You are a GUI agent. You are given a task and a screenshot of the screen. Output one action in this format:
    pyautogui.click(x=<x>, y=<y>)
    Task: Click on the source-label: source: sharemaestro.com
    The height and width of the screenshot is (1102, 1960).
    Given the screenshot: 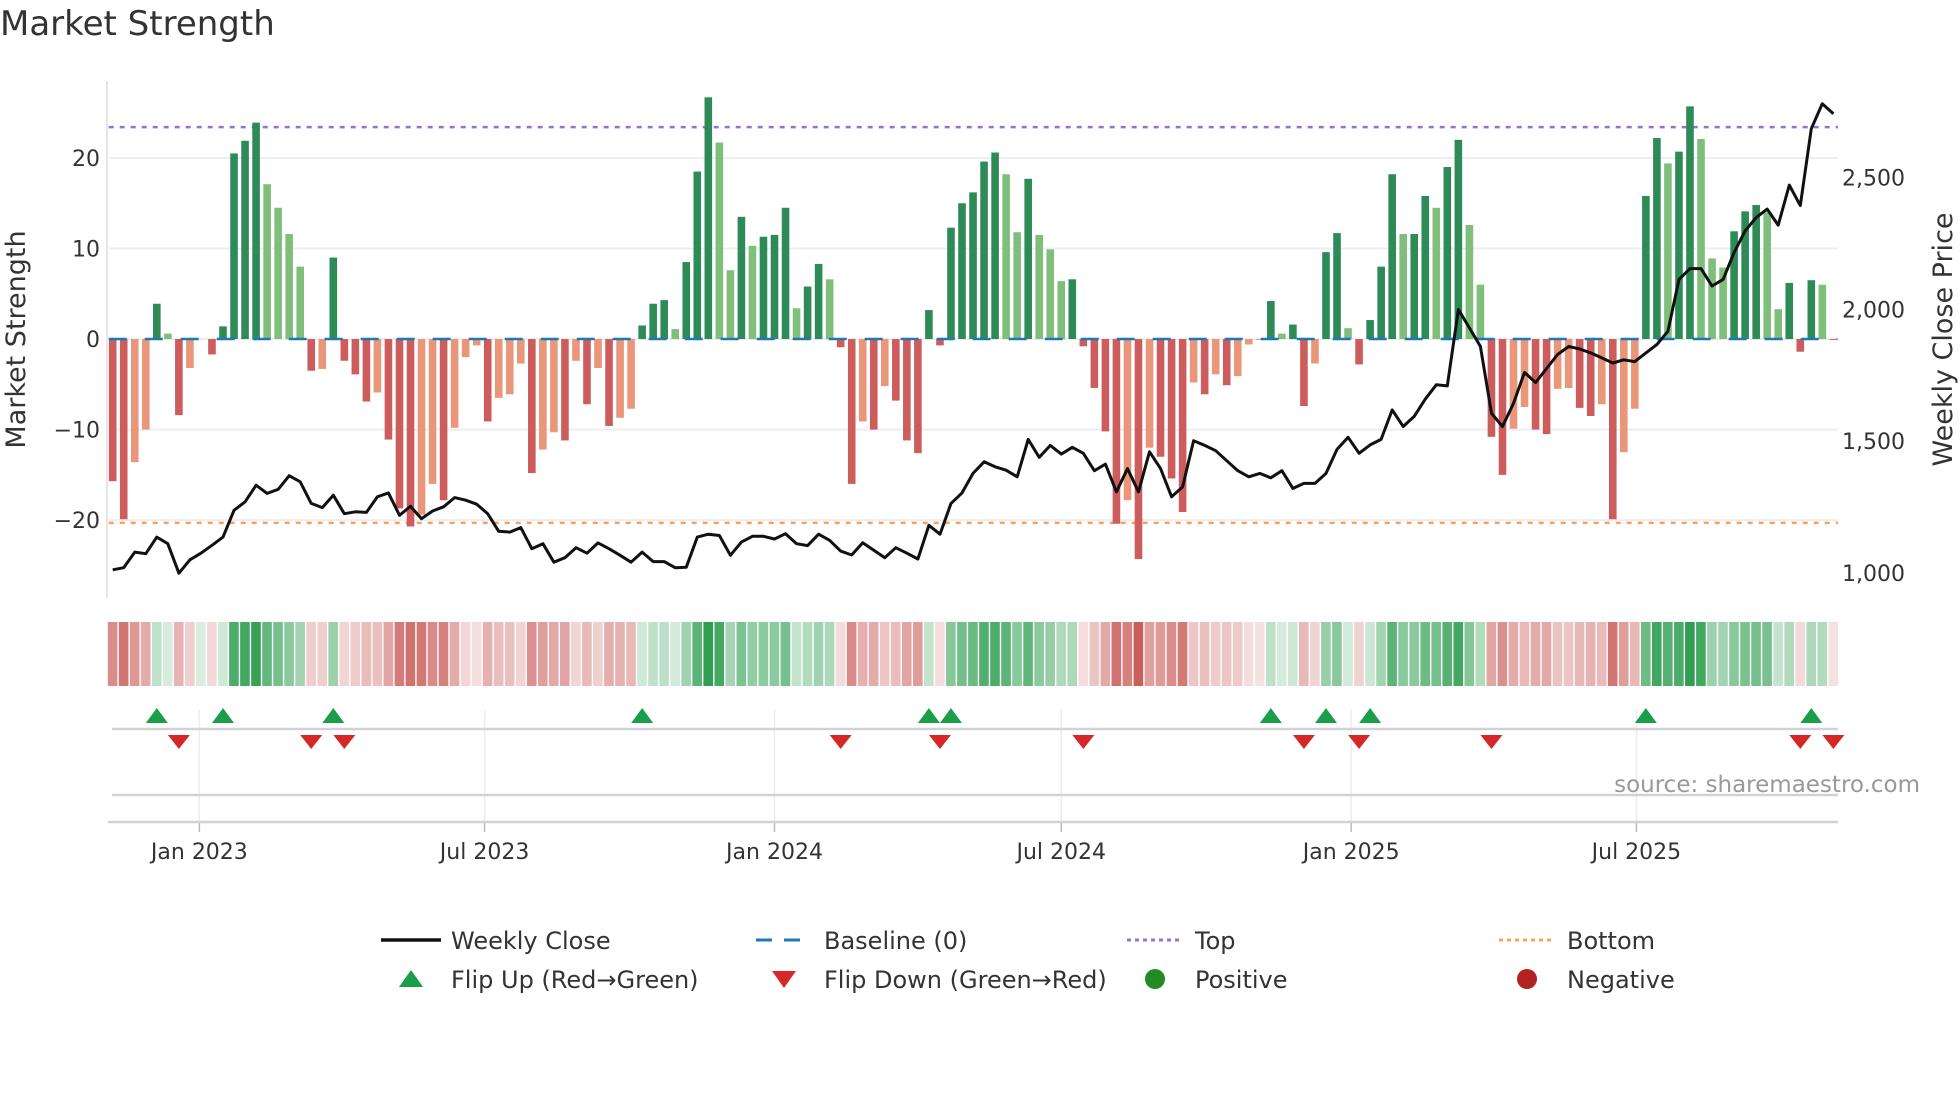 What is the action you would take?
    pyautogui.click(x=1767, y=785)
    